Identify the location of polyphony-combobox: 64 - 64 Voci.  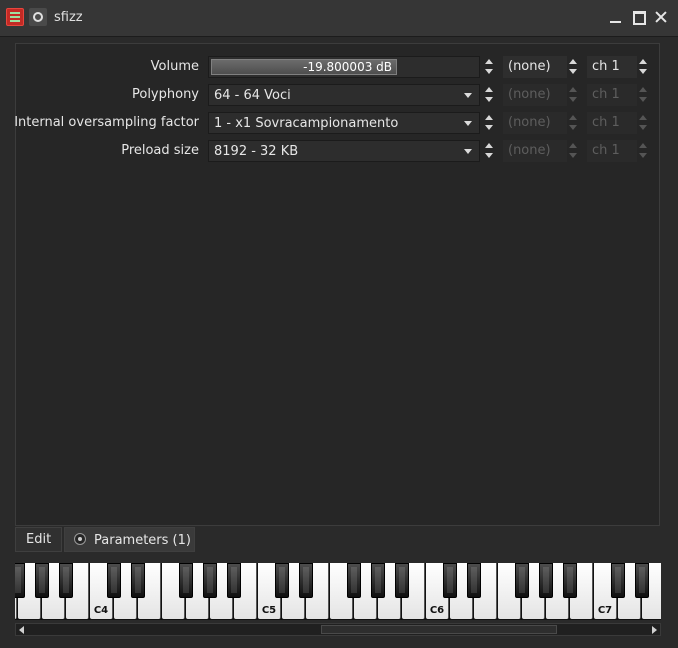
(344, 95).